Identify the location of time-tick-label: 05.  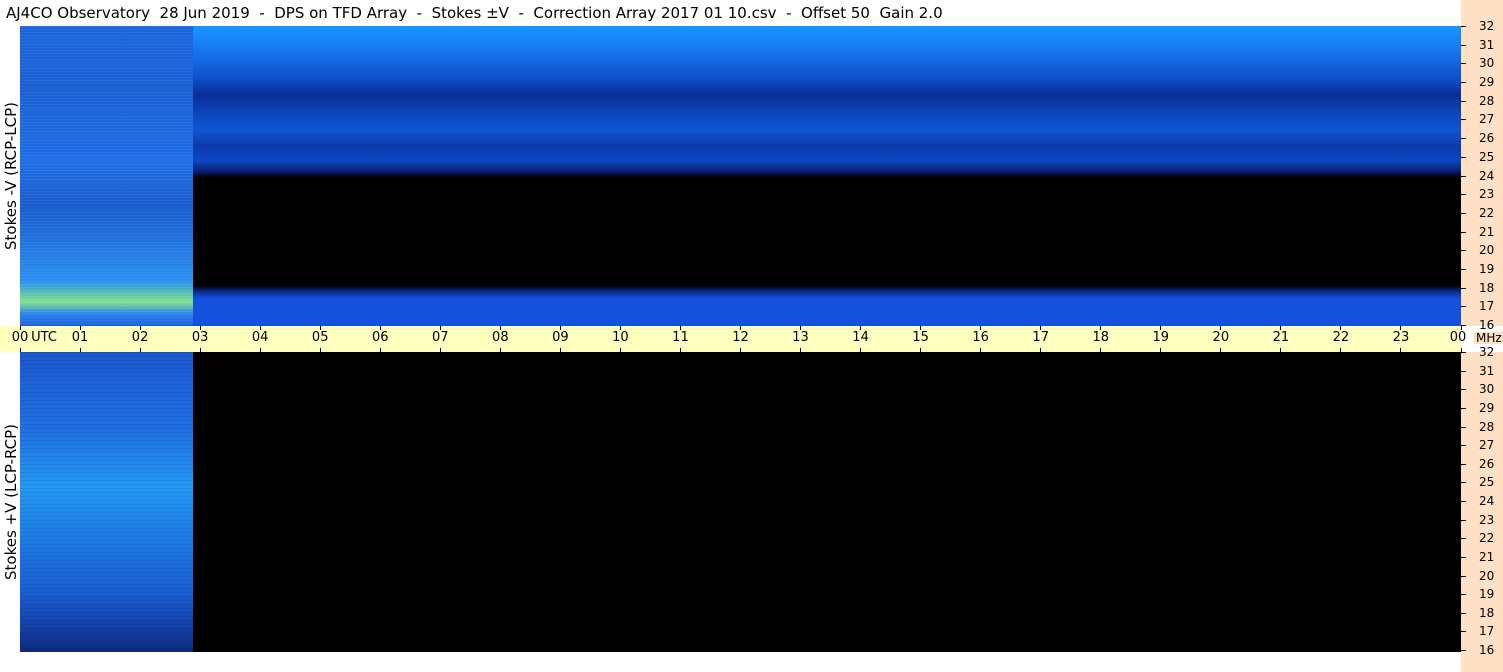
(320, 337).